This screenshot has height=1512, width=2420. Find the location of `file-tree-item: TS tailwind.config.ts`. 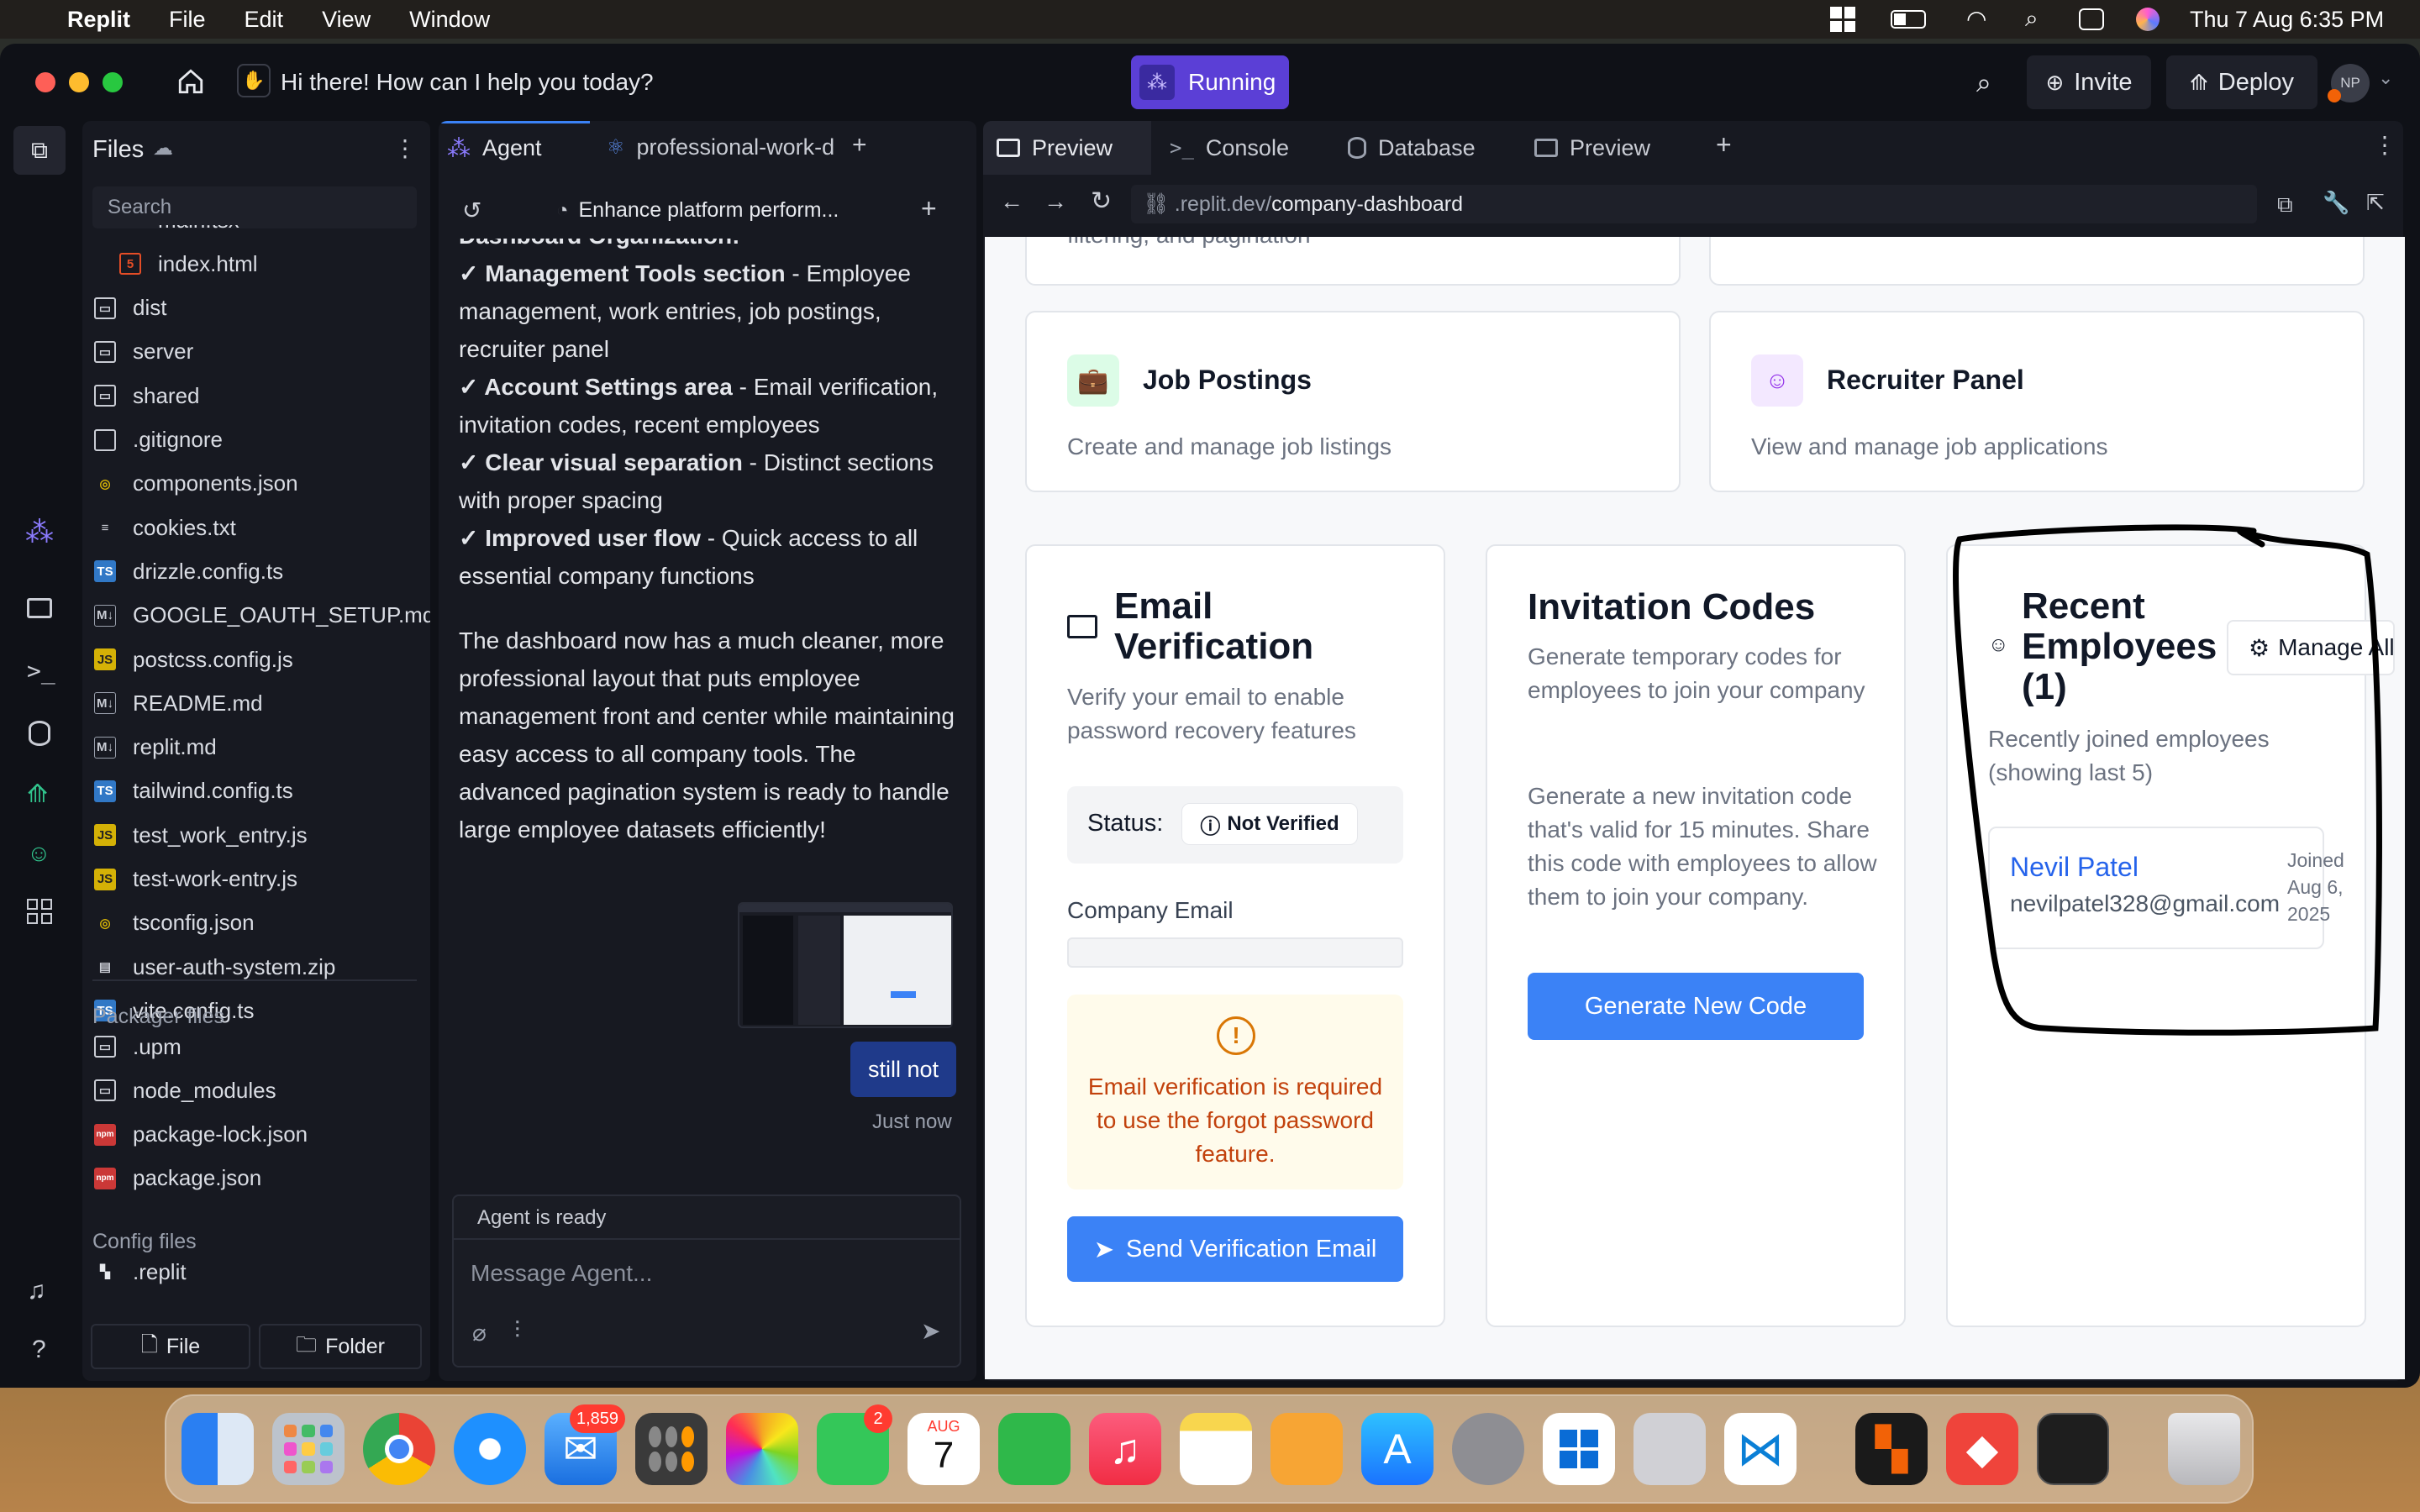

file-tree-item: TS tailwind.config.ts is located at coordinates (193, 791).